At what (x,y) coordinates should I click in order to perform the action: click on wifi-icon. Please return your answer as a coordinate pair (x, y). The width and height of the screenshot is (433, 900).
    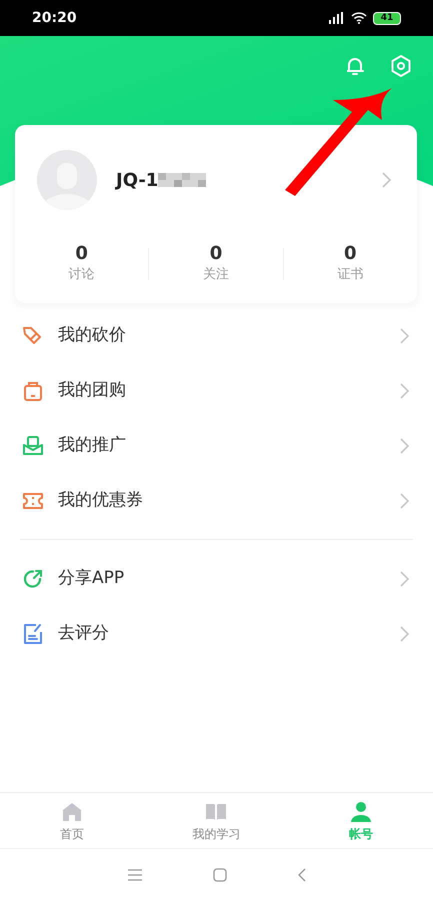
    Looking at the image, I should click on (359, 18).